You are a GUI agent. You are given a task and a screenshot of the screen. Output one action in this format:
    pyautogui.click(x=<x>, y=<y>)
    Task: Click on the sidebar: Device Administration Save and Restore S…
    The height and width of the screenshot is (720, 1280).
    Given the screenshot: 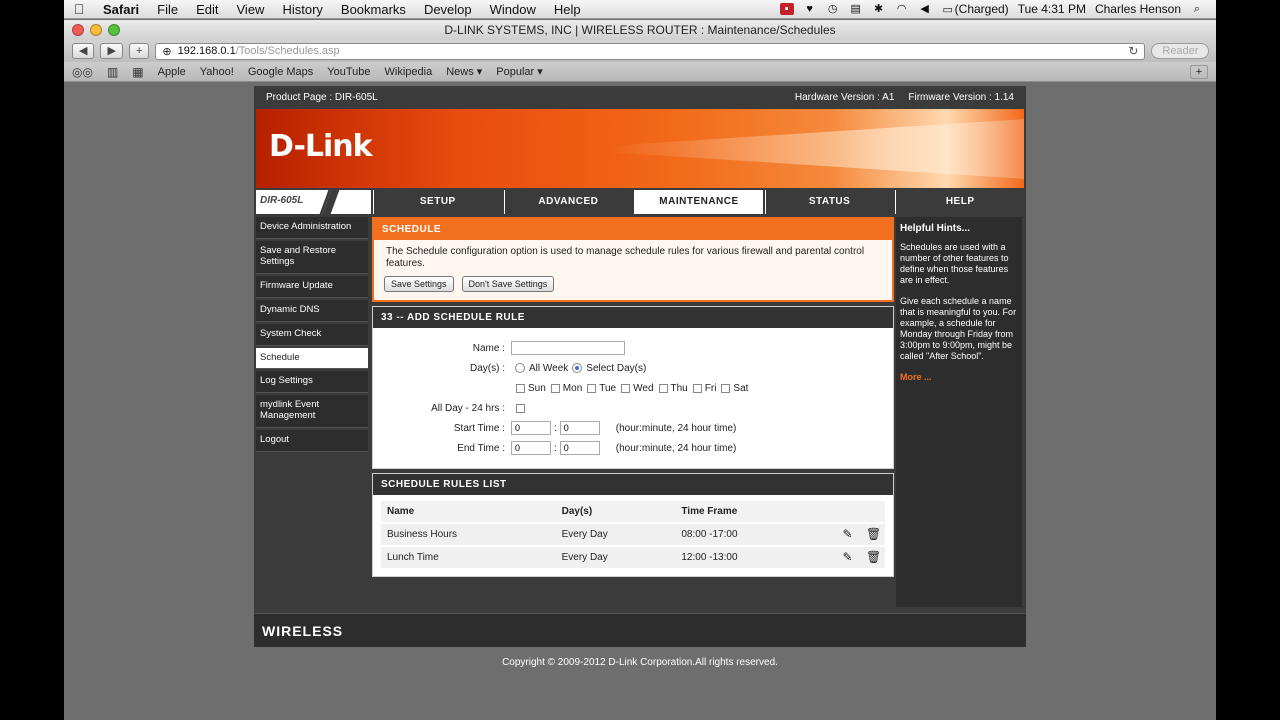 What is the action you would take?
    pyautogui.click(x=312, y=335)
    